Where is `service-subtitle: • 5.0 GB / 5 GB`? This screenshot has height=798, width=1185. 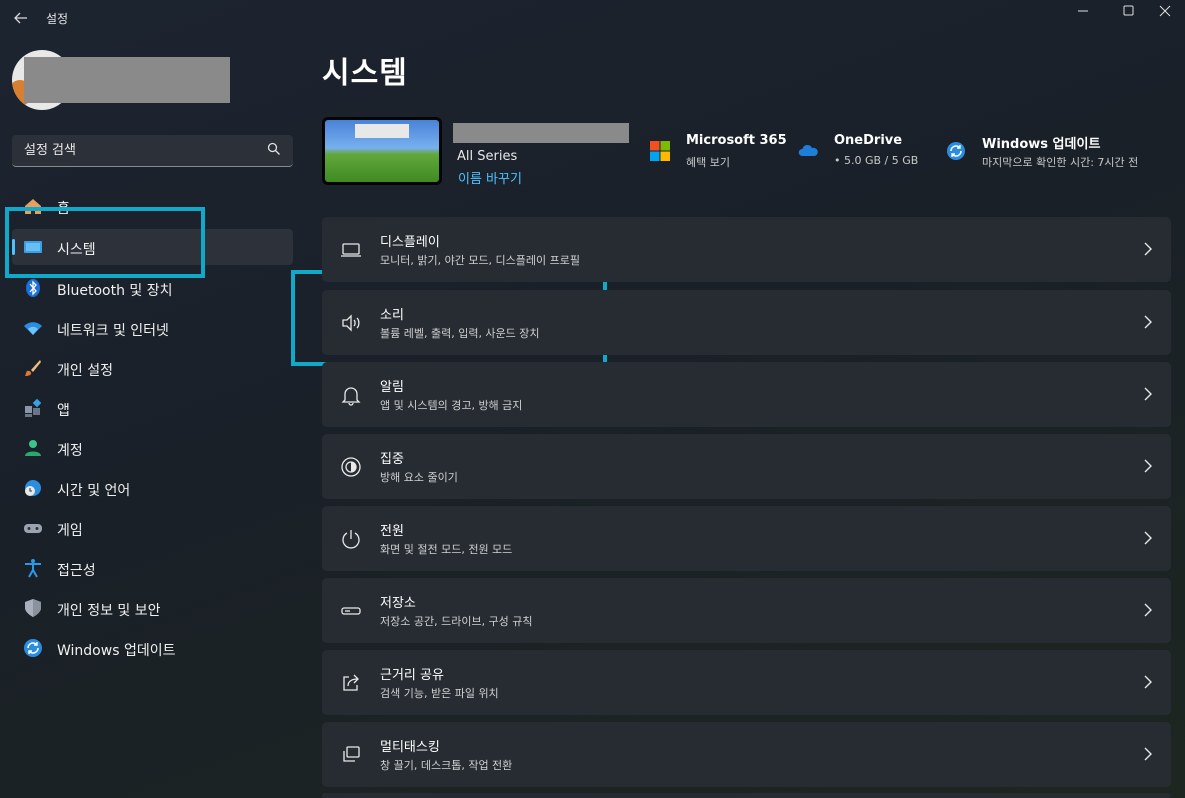 service-subtitle: • 5.0 GB / 5 GB is located at coordinates (876, 160).